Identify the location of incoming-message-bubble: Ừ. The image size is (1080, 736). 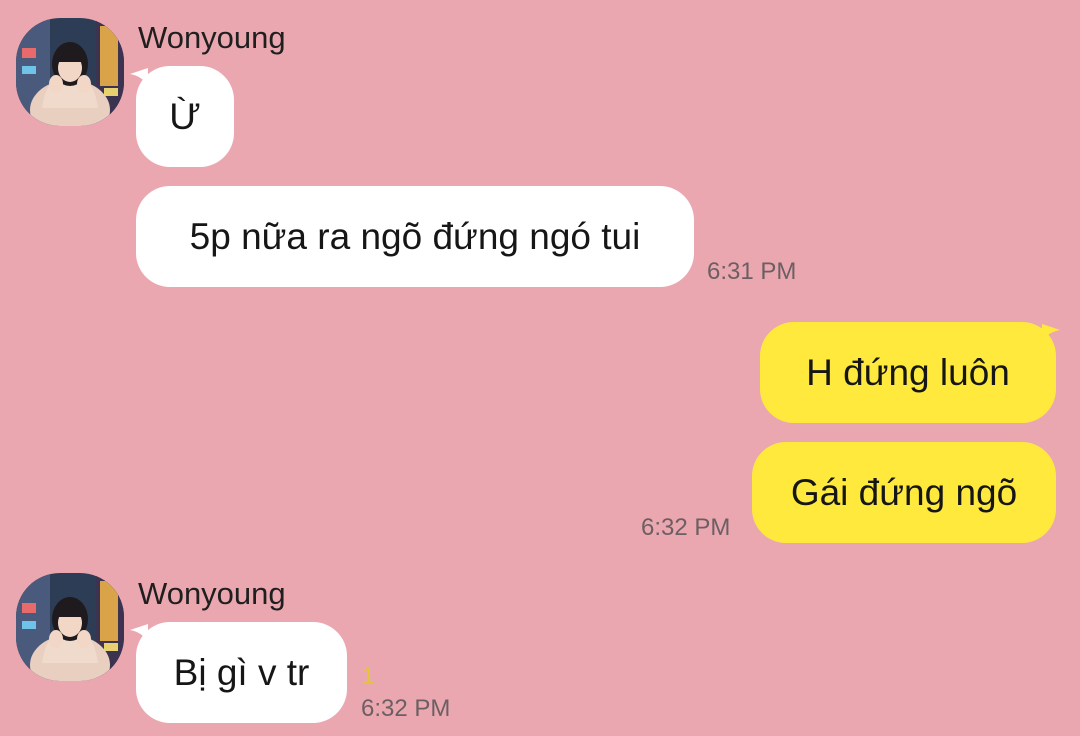
(185, 116).